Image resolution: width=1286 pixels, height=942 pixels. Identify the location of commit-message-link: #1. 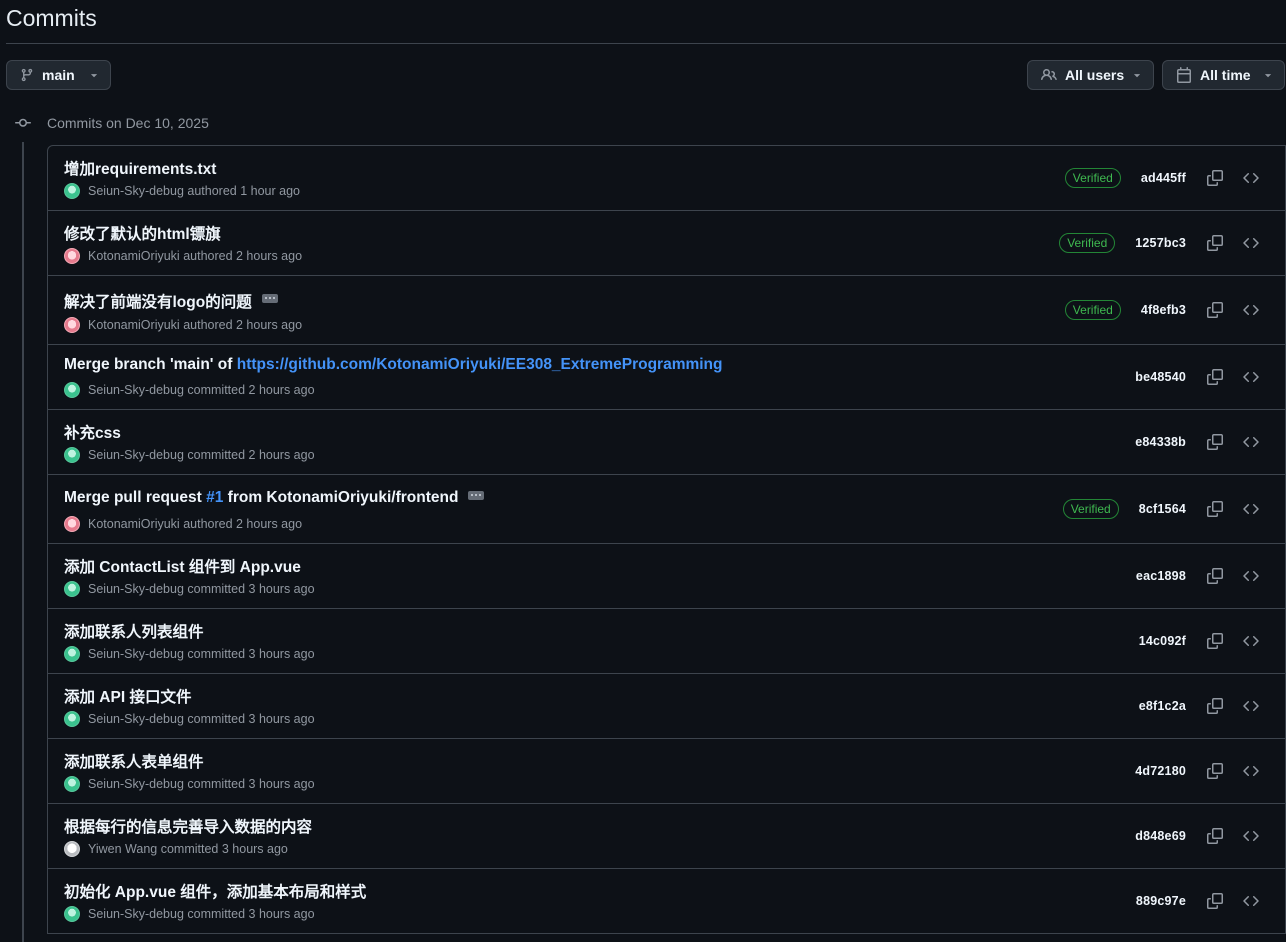
(214, 498).